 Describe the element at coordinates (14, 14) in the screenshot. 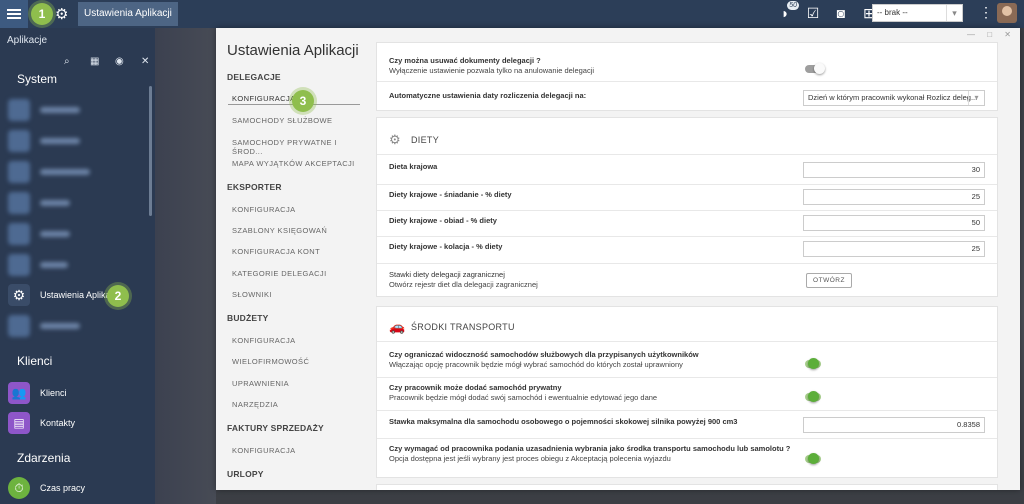

I see `hamburger-menu-icon` at that location.